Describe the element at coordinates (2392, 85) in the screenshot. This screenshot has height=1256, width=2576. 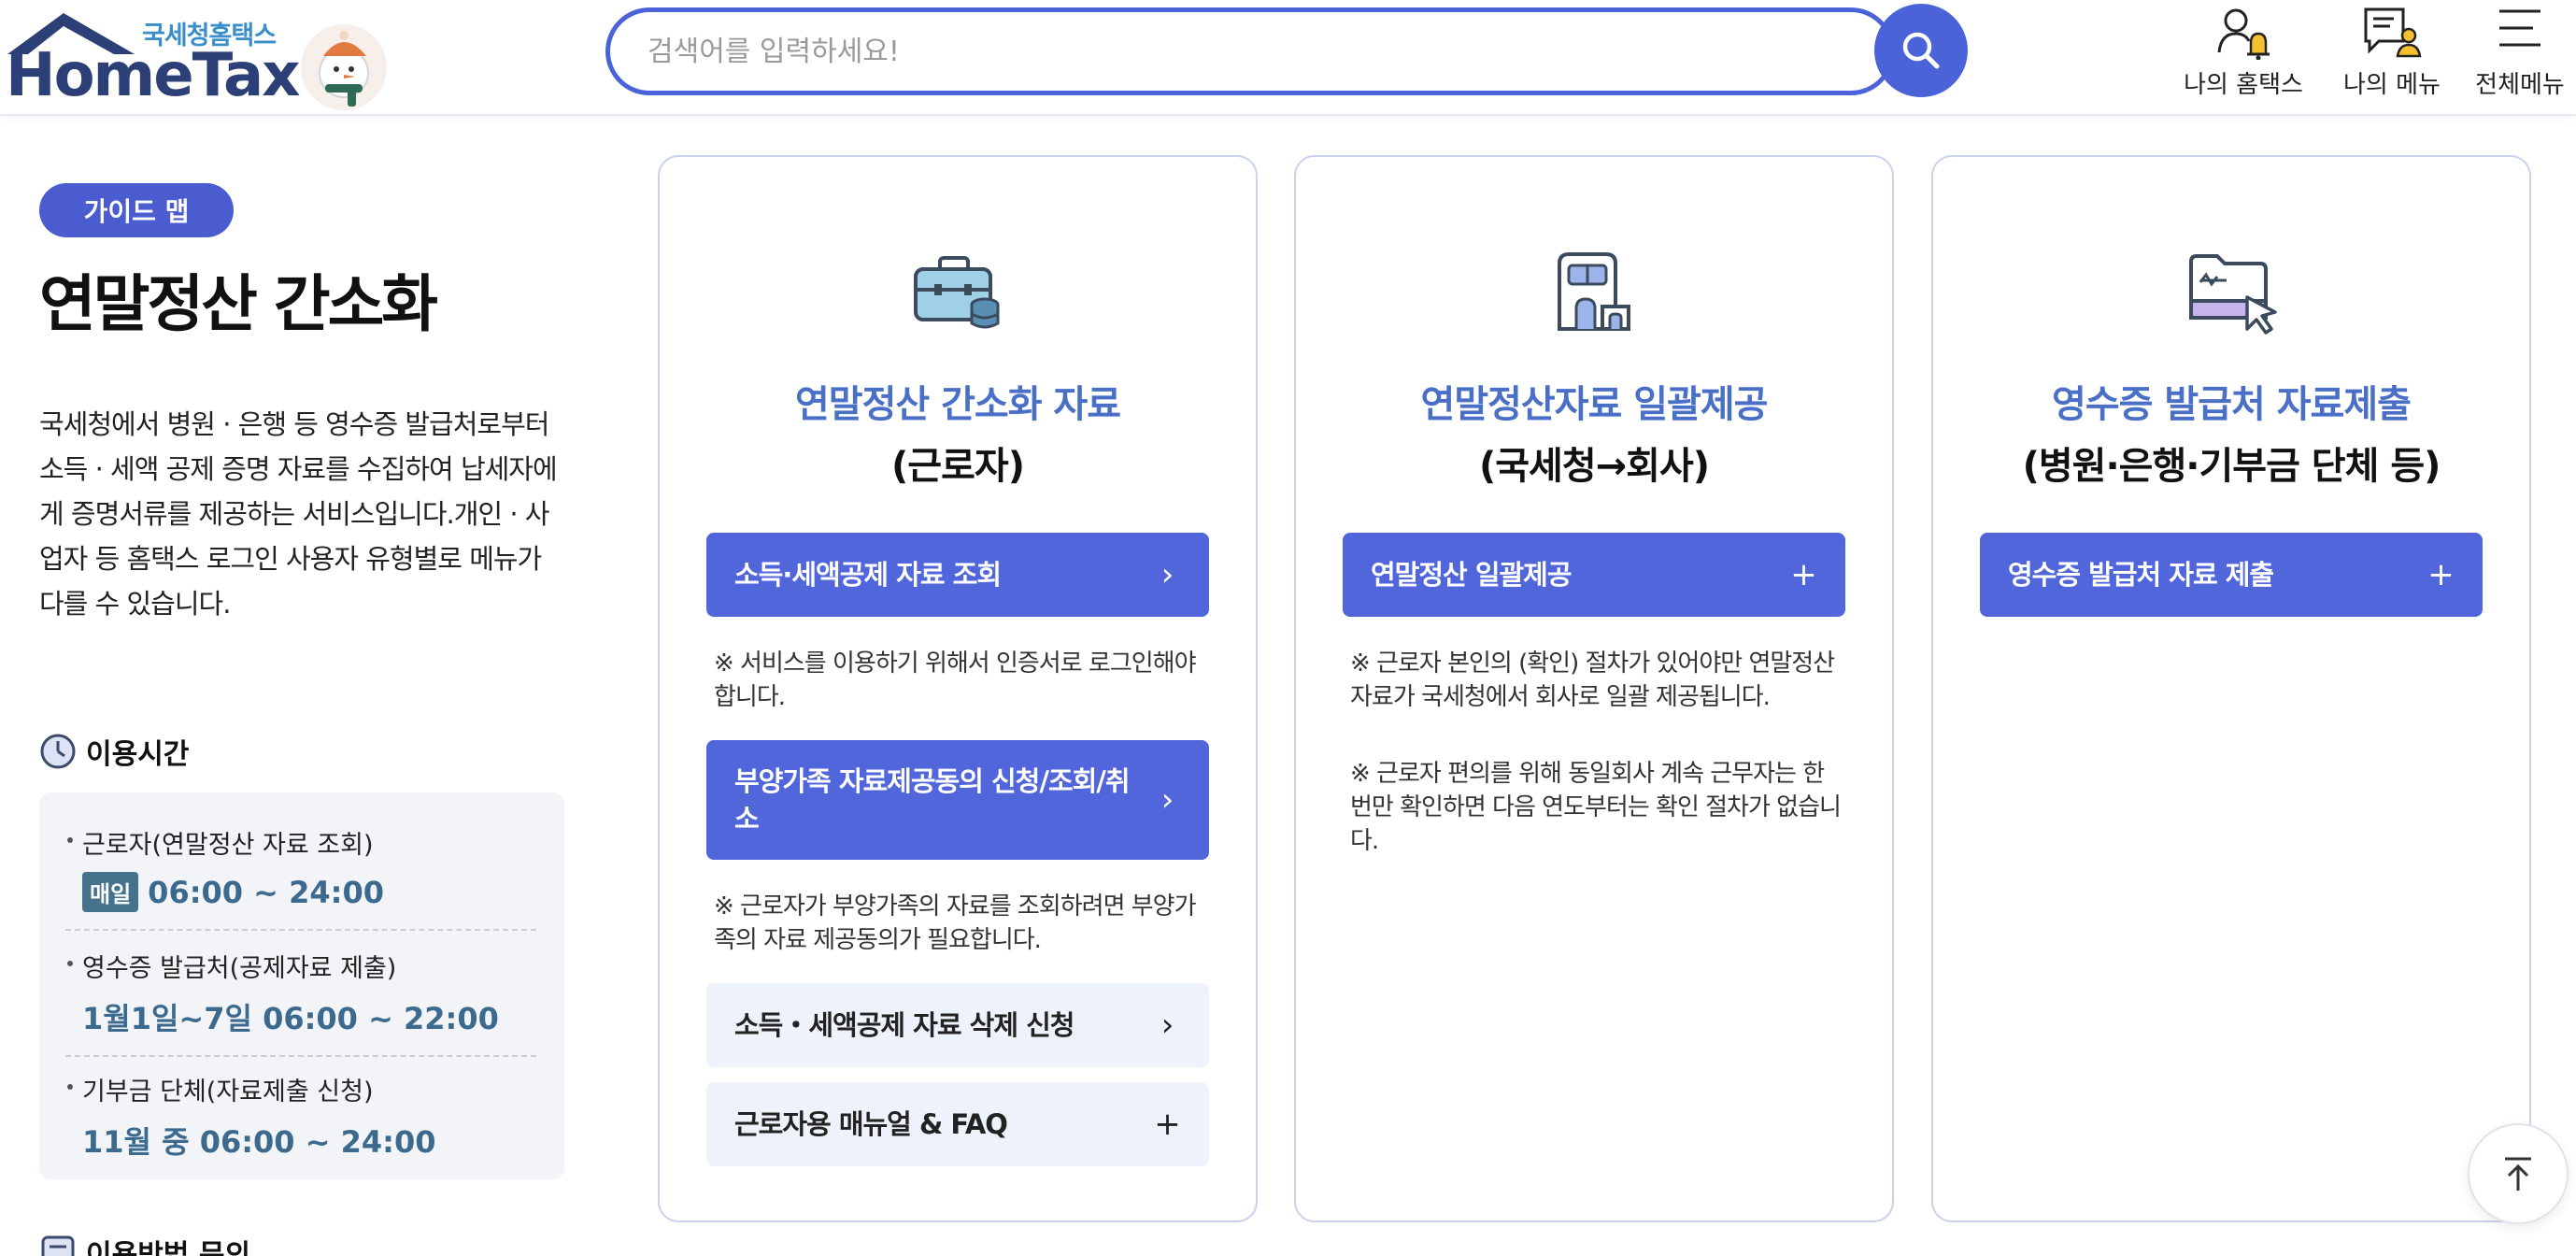
I see `nav-my-menu-label: 나의 메뉴` at that location.